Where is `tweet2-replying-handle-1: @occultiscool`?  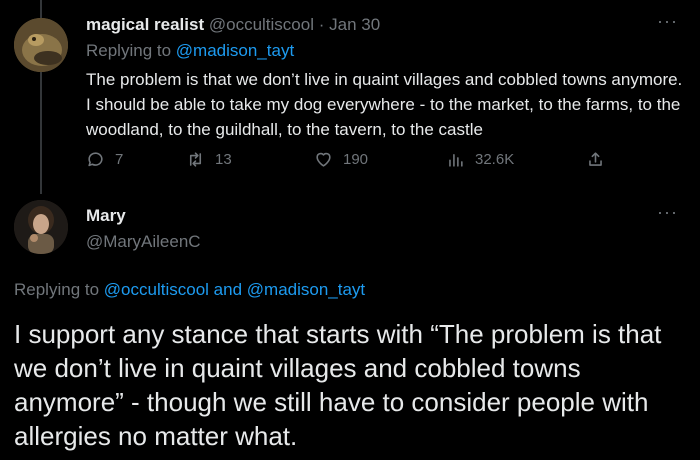
tweet2-replying-handle-1: @occultiscool is located at coordinates (156, 289).